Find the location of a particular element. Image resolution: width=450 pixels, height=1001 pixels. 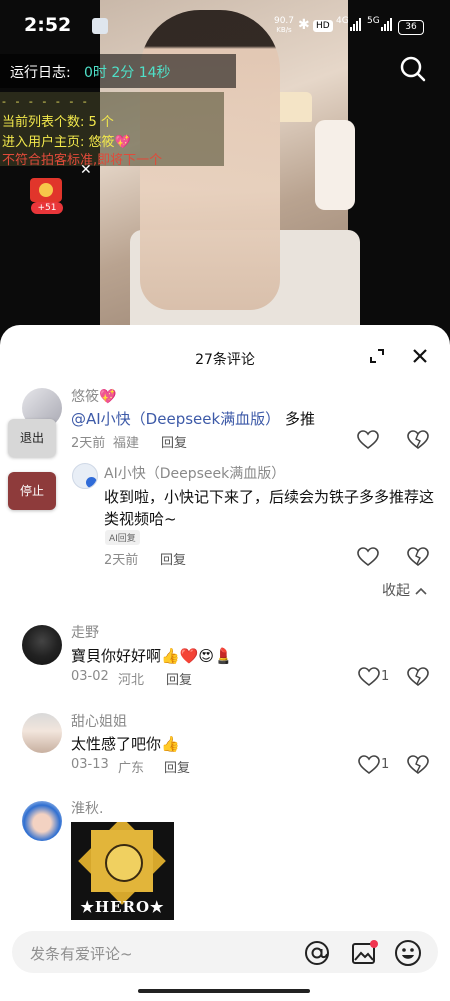

comment-text: @AI小快（Deepseek满血版） 多推 is located at coordinates (193, 418).